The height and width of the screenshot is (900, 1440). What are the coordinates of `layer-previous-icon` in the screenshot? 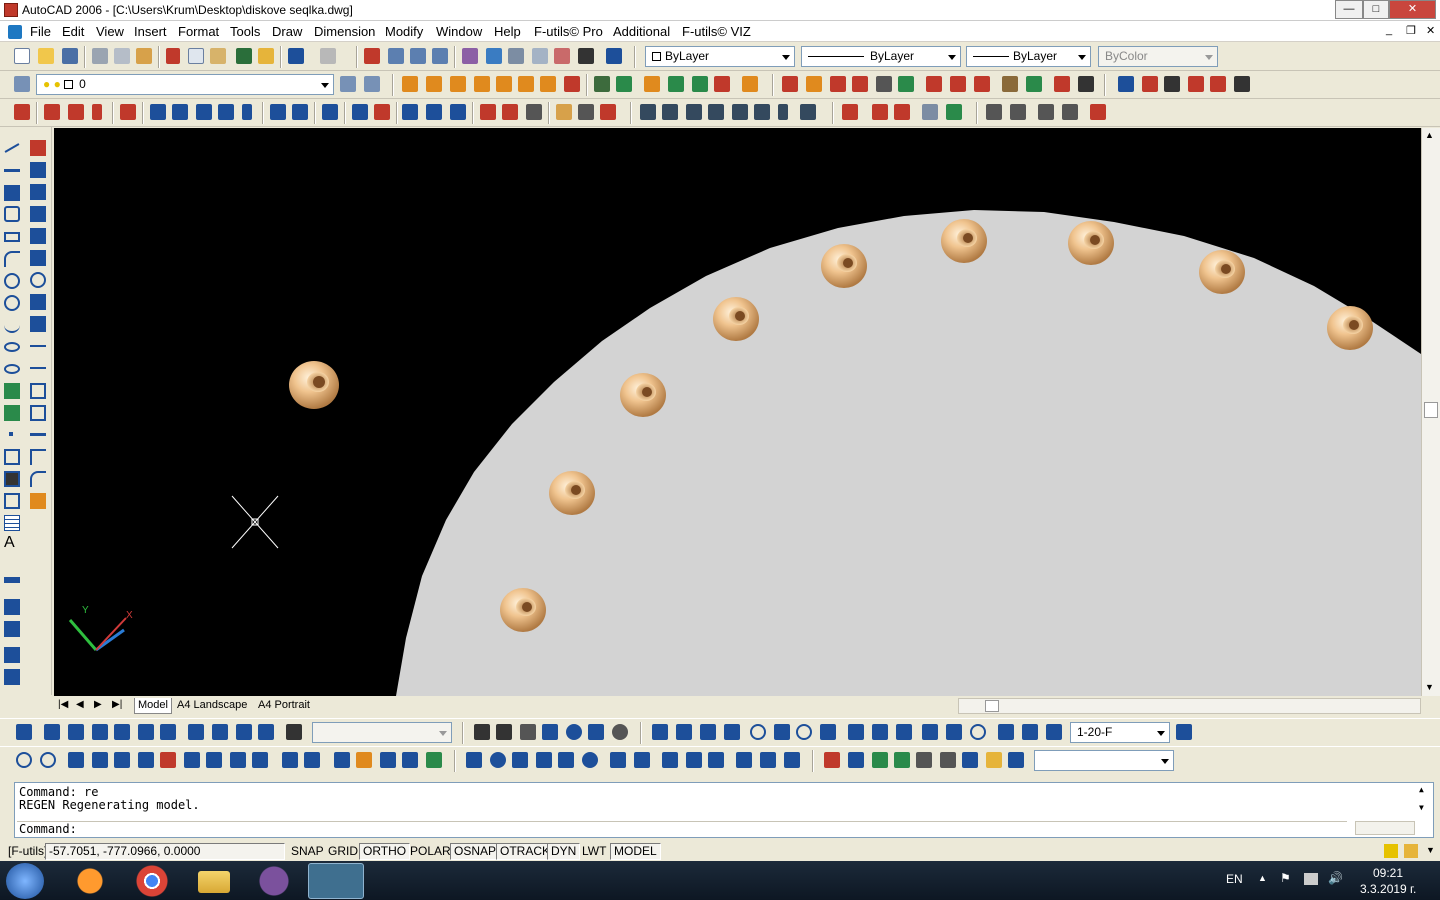 It's located at (372, 84).